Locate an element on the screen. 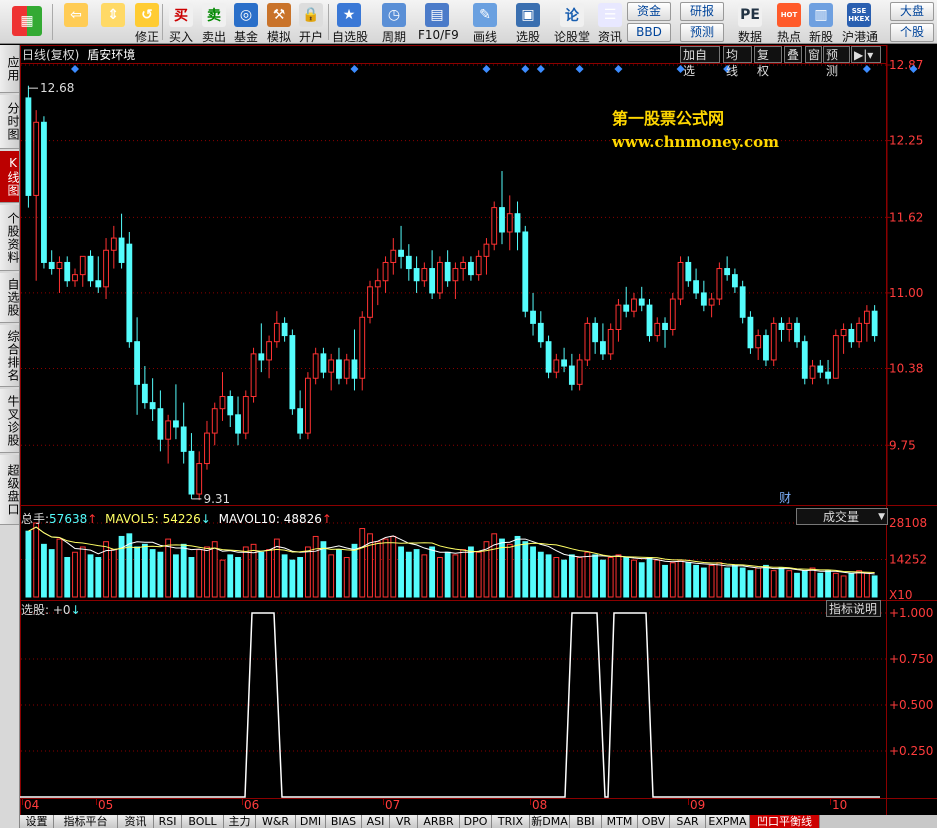 The image size is (937, 828). indicator-tab-0: 设置 is located at coordinates (37, 821).